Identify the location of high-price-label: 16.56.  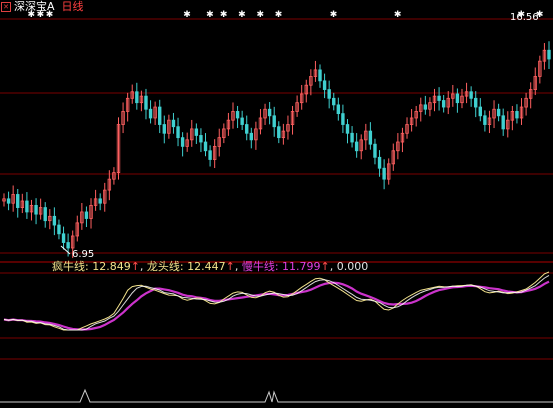
(524, 17).